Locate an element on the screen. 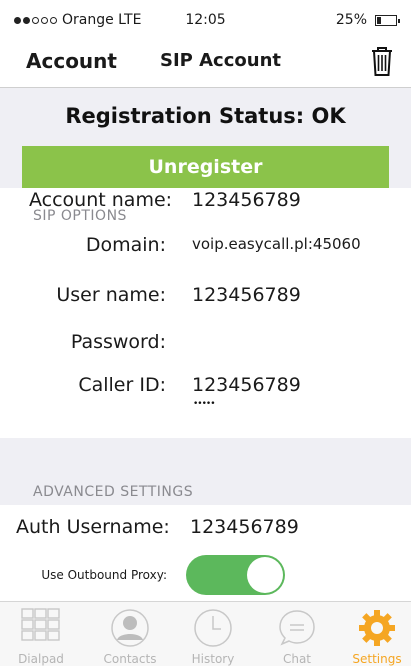 This screenshot has width=411, height=666. tab-label: Dialpad is located at coordinates (41, 659).